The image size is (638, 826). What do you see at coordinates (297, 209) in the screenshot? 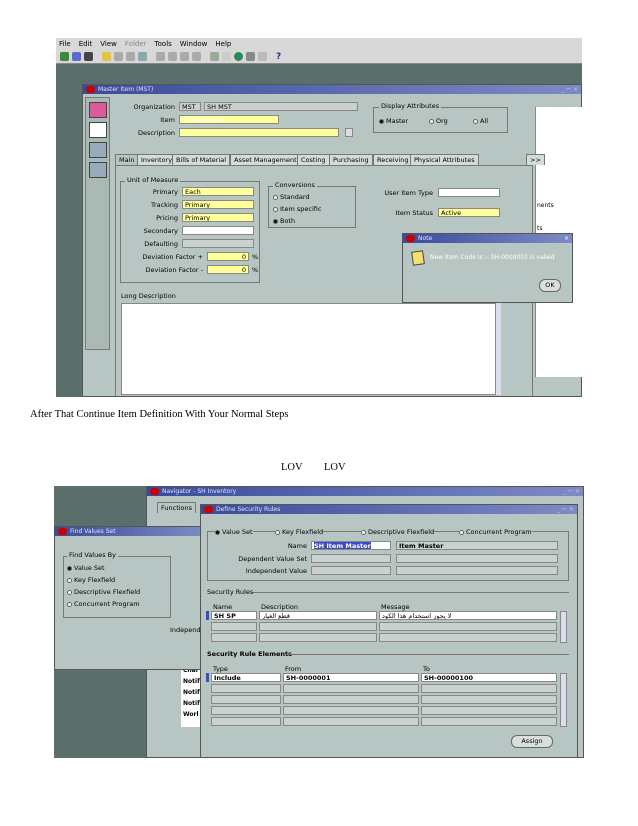
I see `conversion-item-specific: Item specific` at bounding box center [297, 209].